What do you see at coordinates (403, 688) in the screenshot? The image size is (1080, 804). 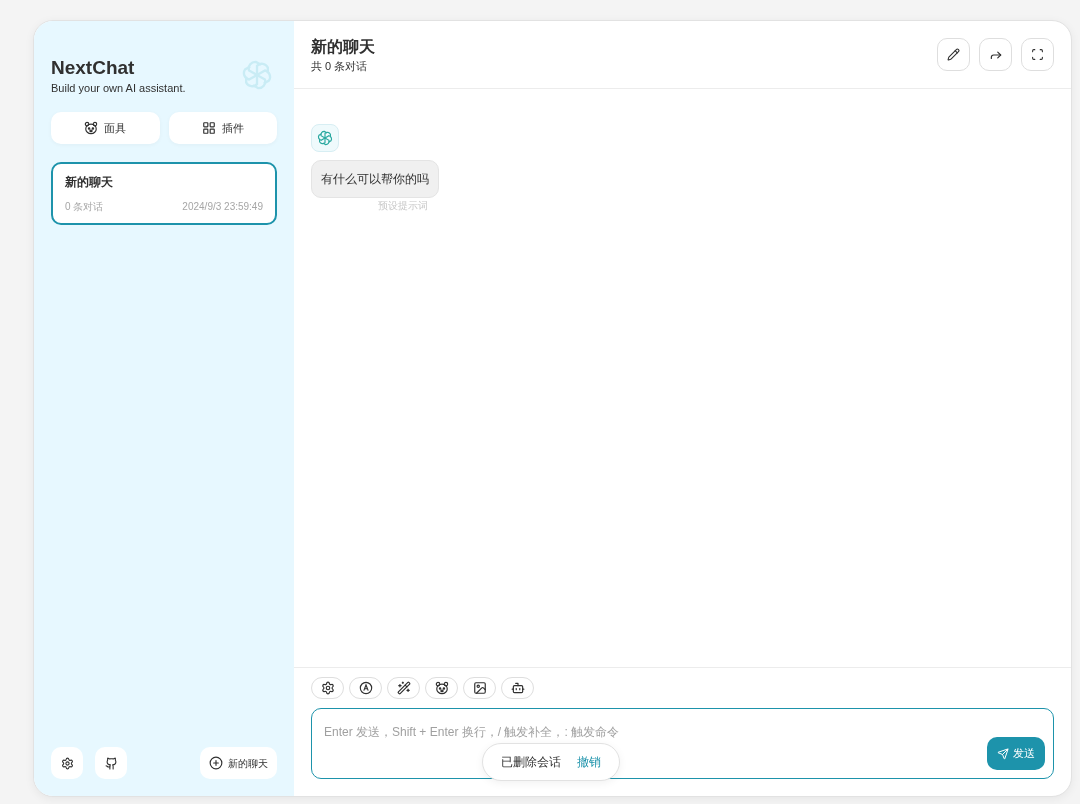 I see `magic-wand-icon` at bounding box center [403, 688].